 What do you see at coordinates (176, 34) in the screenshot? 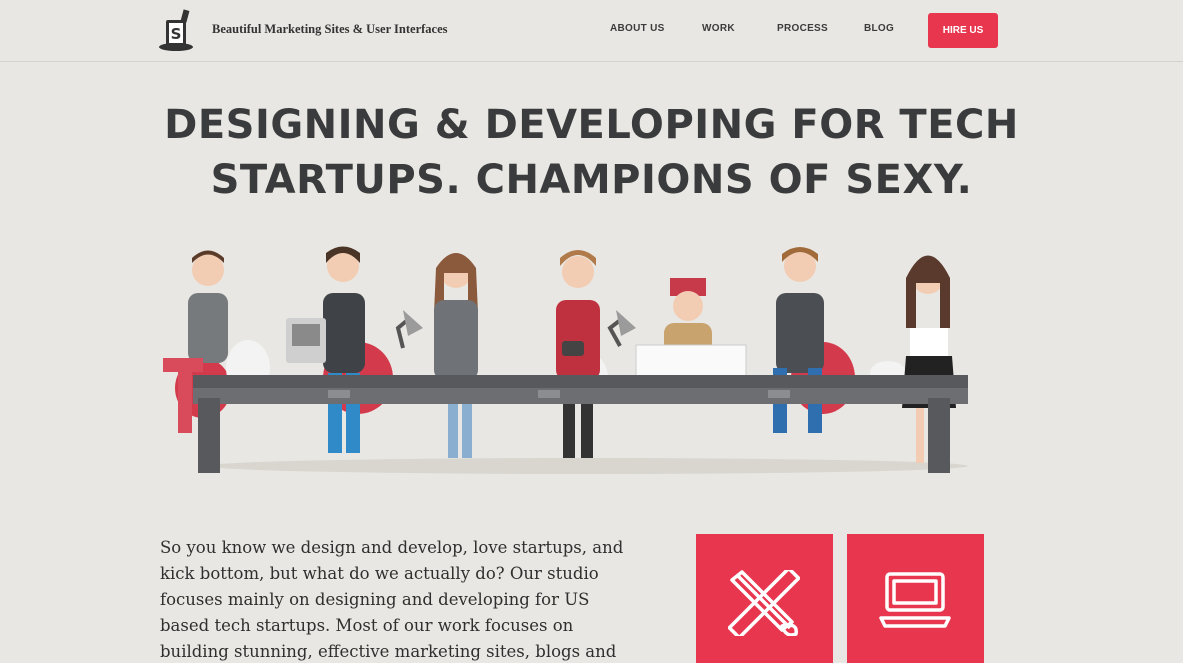
I see `svg-text: S` at bounding box center [176, 34].